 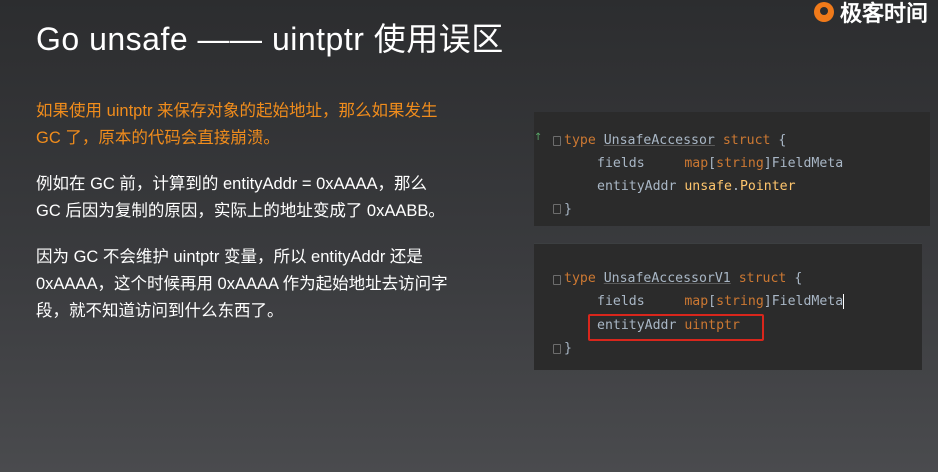 What do you see at coordinates (884, 12) in the screenshot?
I see `logo-text: 极客时间` at bounding box center [884, 12].